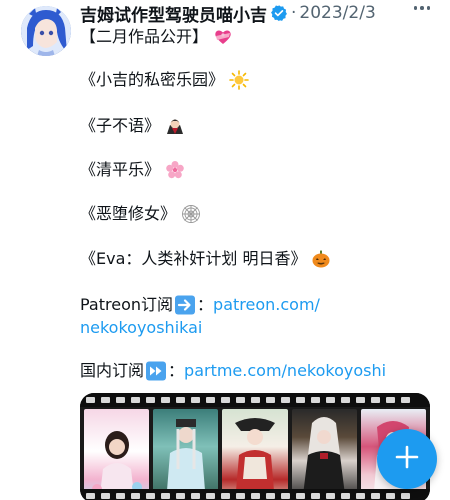  I want to click on line-text: 《清平乐》, so click(120, 169).